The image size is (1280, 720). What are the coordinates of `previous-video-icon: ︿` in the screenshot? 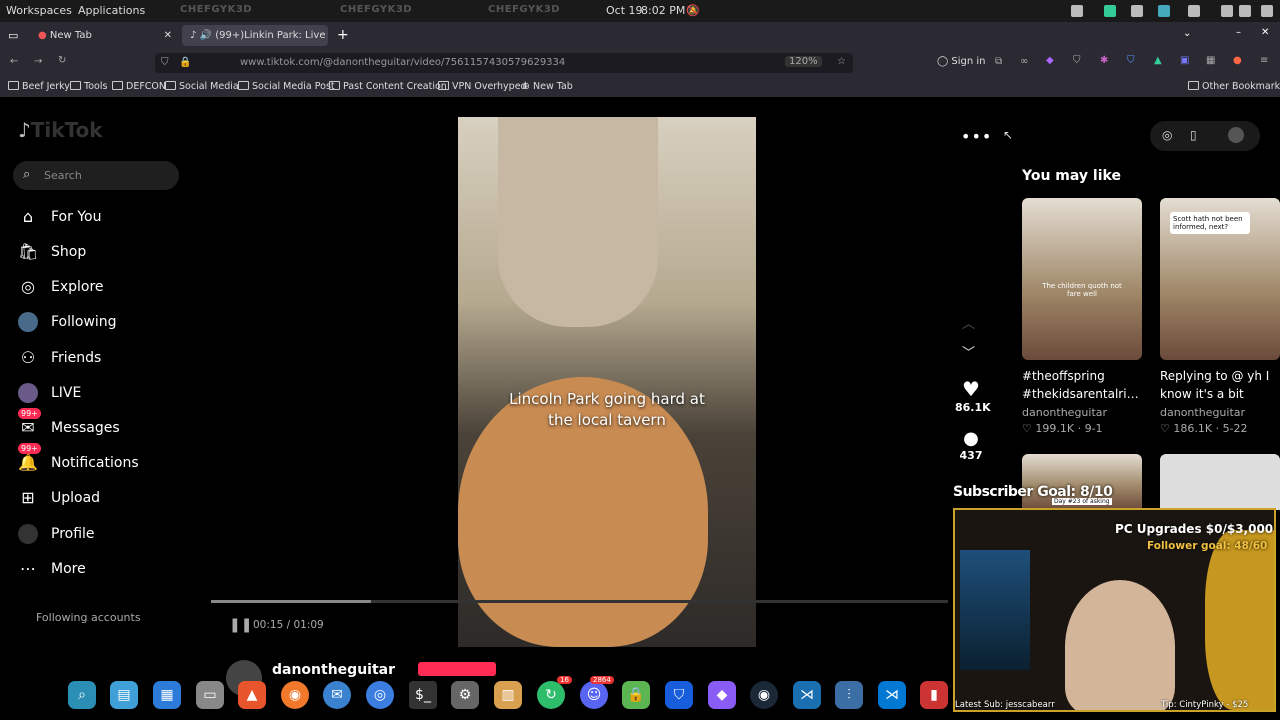 It's located at (968, 322).